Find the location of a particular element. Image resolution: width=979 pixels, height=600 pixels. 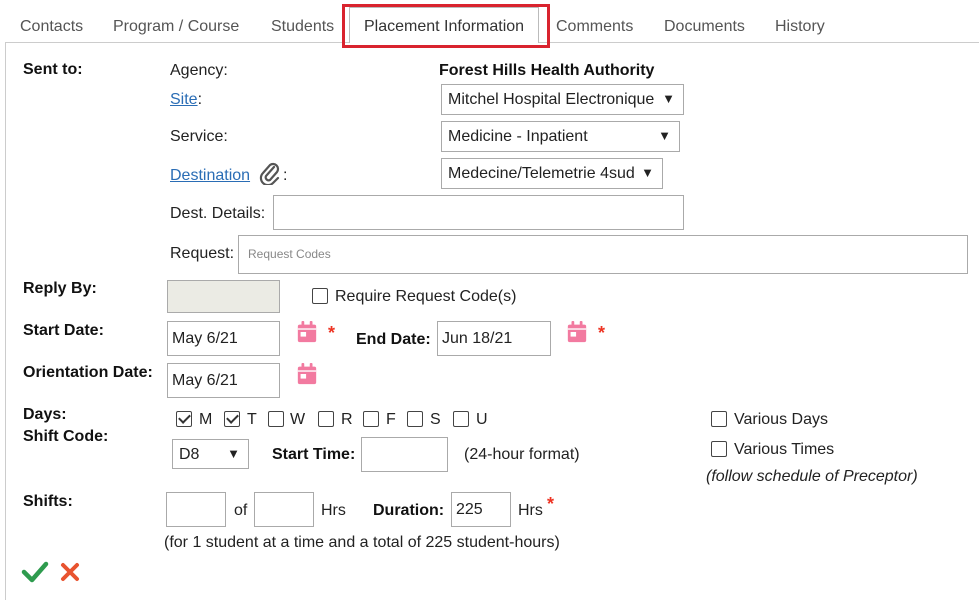

duration-input: 225 is located at coordinates (481, 509).